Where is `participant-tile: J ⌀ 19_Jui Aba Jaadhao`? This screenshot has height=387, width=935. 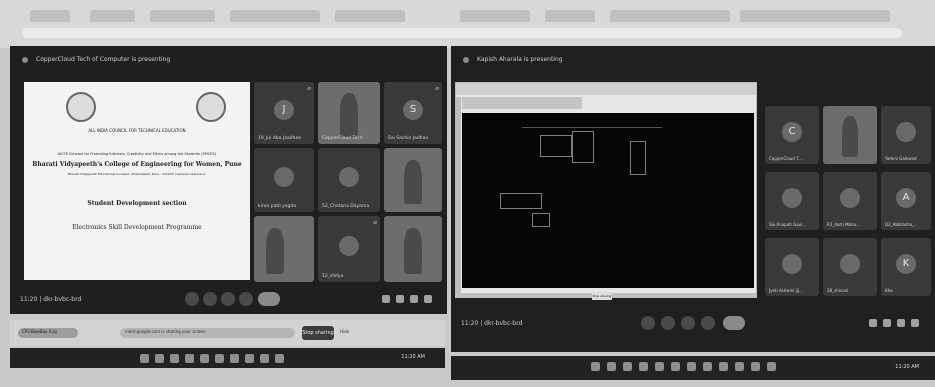 participant-tile: J ⌀ 19_Jui Aba Jaadhao is located at coordinates (284, 113).